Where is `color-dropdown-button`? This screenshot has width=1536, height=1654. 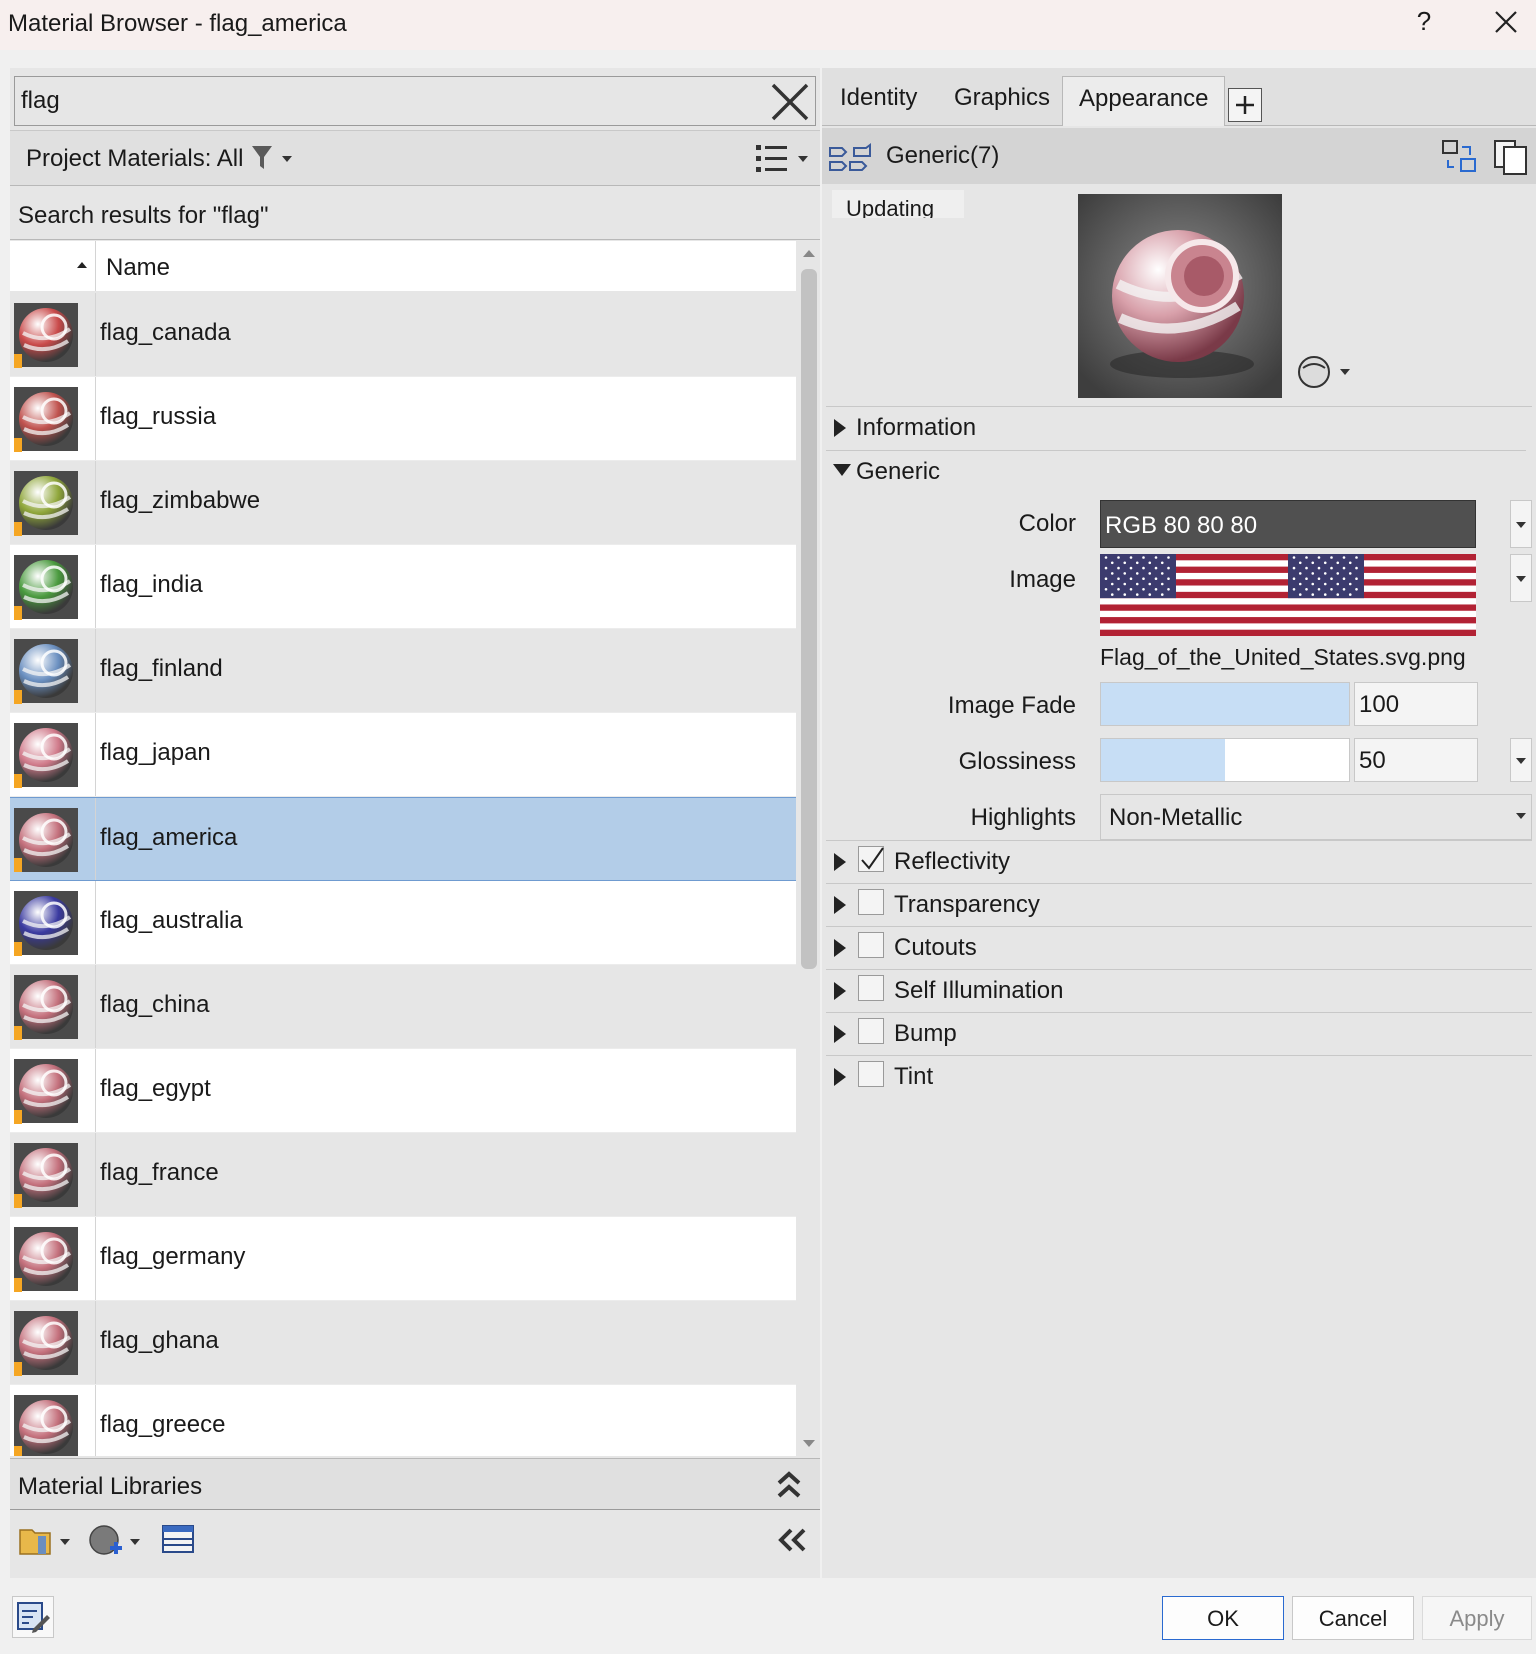
color-dropdown-button is located at coordinates (1521, 524).